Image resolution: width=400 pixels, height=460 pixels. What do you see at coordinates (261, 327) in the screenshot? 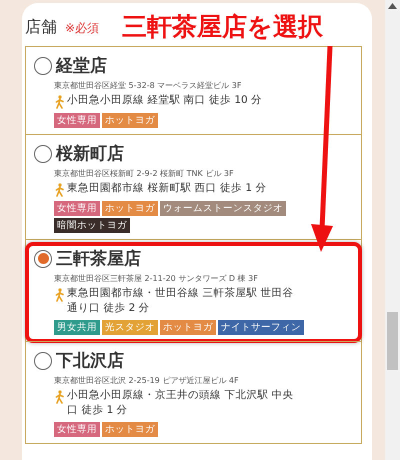
I see `store-tag: ナイトサーフィン` at bounding box center [261, 327].